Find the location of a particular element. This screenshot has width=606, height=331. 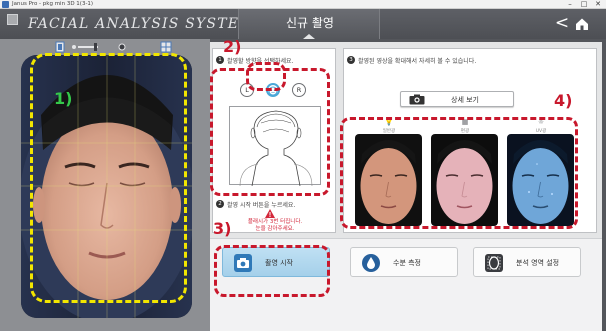

face-polarized-photo is located at coordinates (464, 180).